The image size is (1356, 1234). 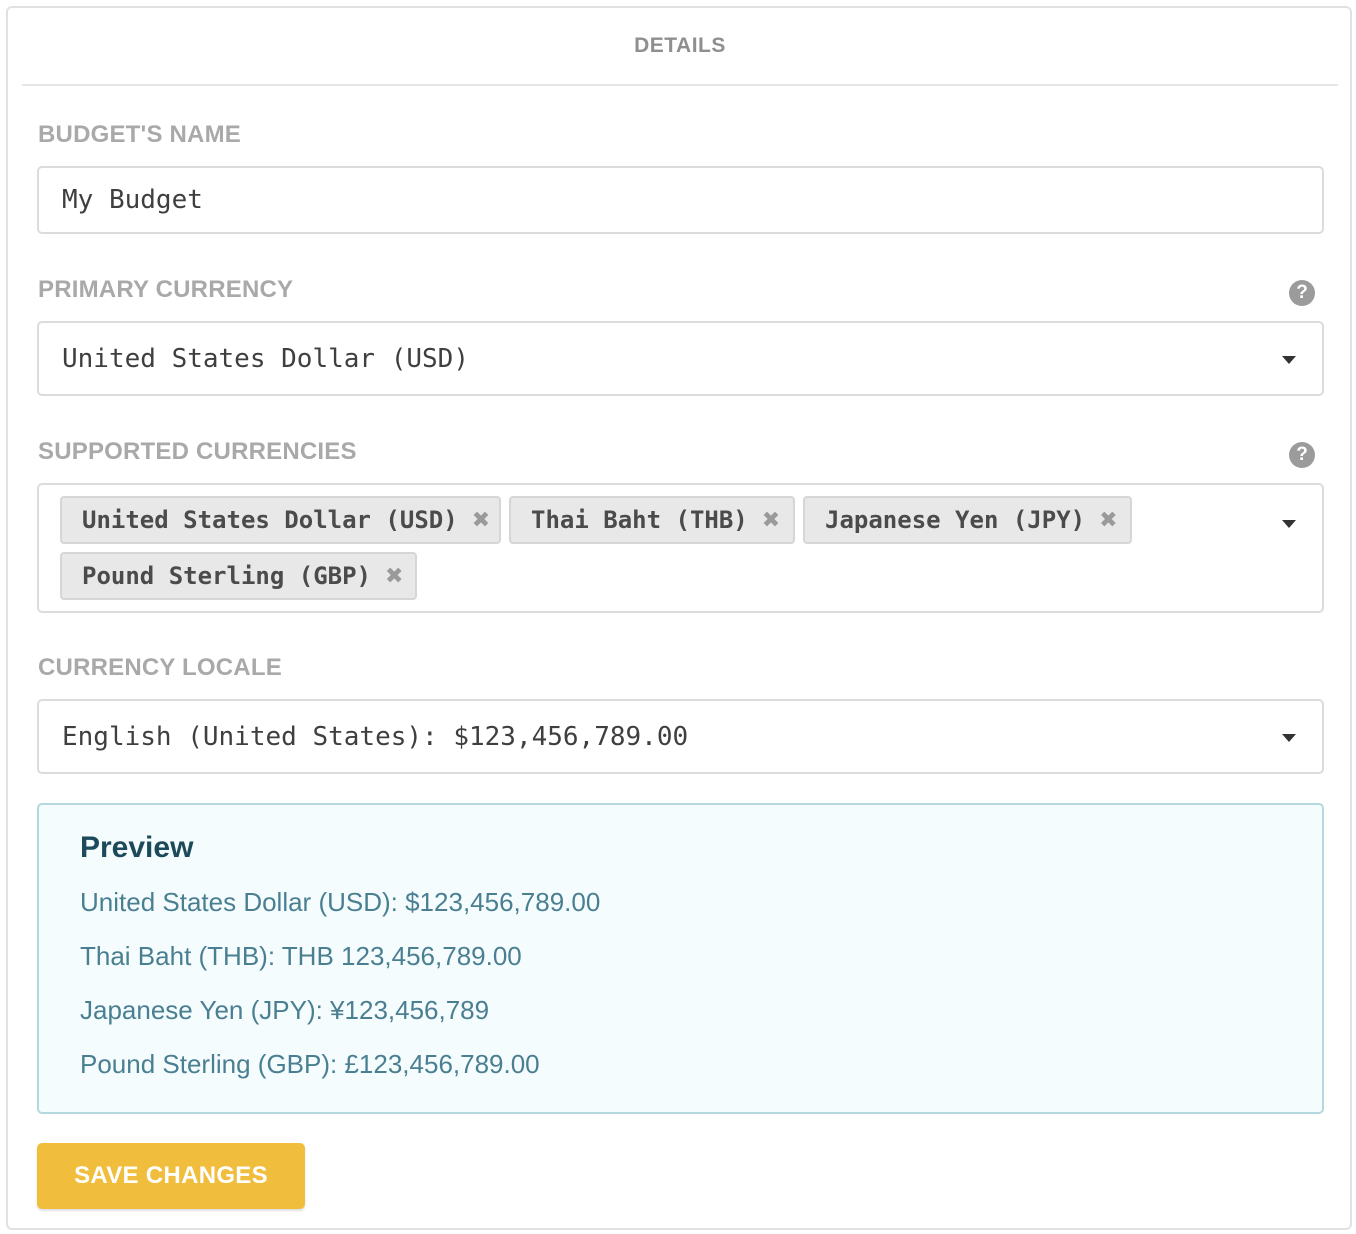 I want to click on budget-name-input: My Budget, so click(x=680, y=200).